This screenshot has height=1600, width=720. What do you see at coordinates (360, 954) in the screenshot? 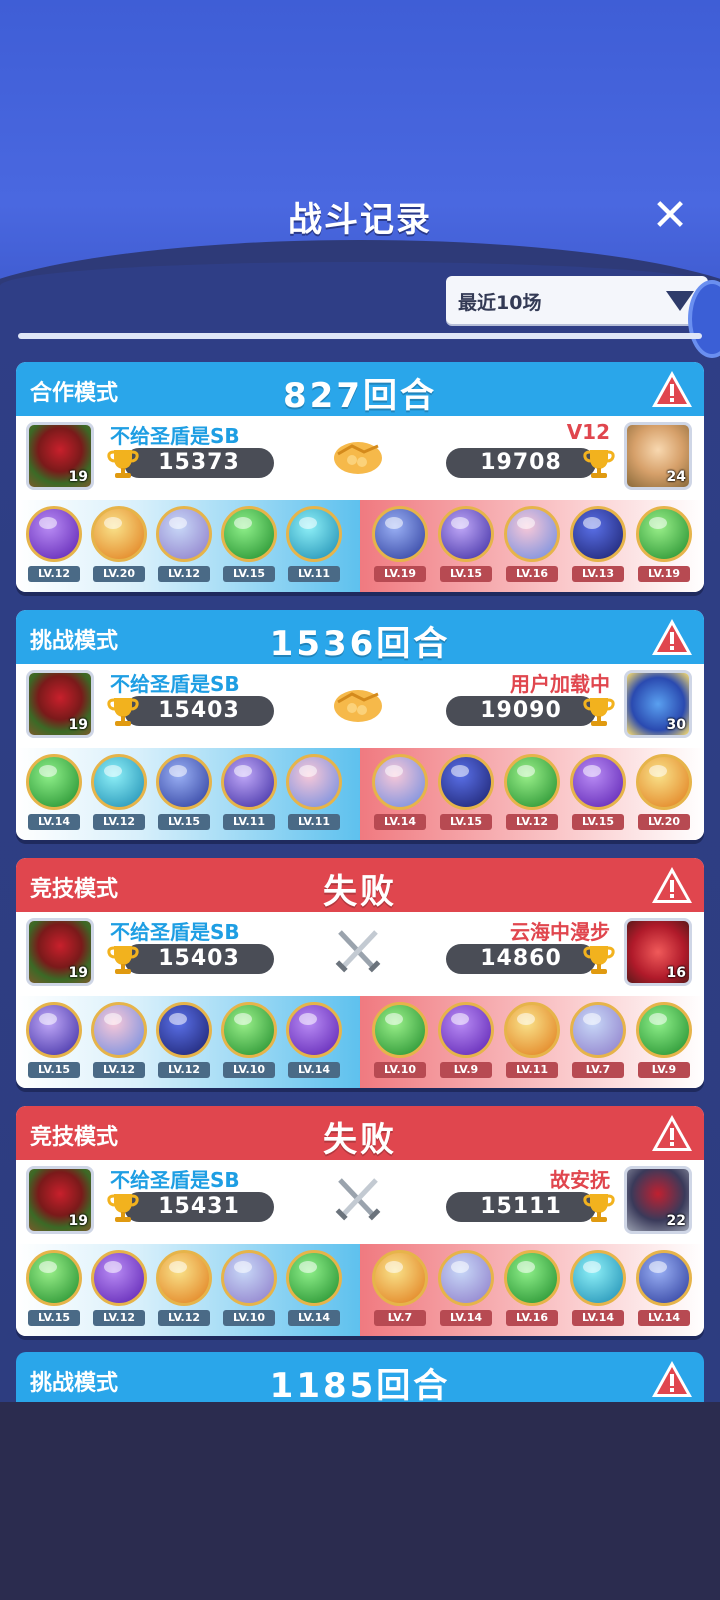
I see `players-row: 19 不给圣盾是SB 15403 云海中漫步 14860 16` at bounding box center [360, 954].